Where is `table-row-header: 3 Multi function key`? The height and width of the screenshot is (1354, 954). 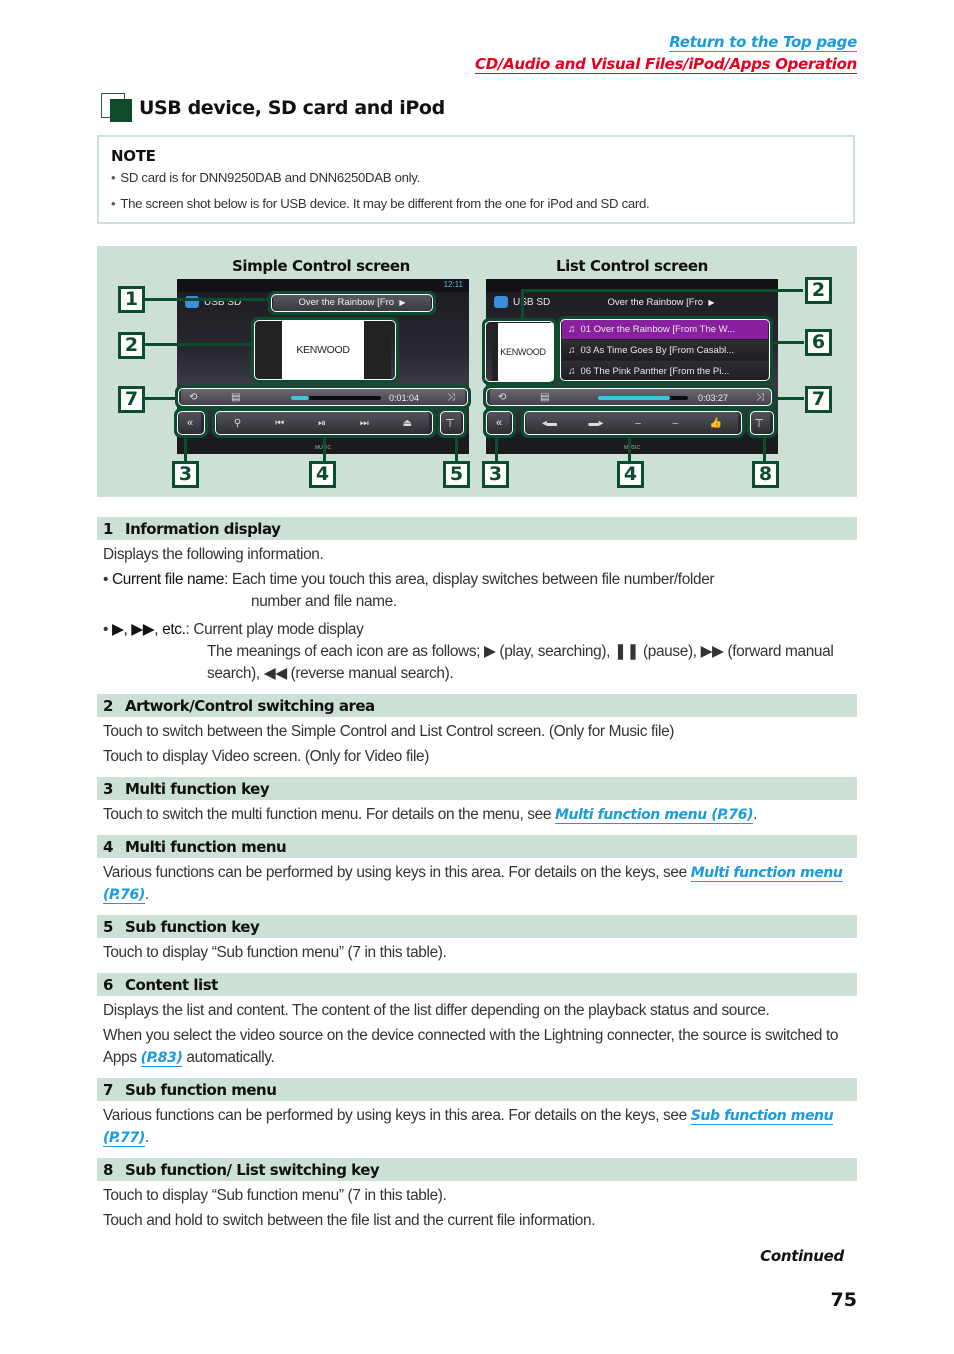 table-row-header: 3 Multi function key is located at coordinates (477, 788).